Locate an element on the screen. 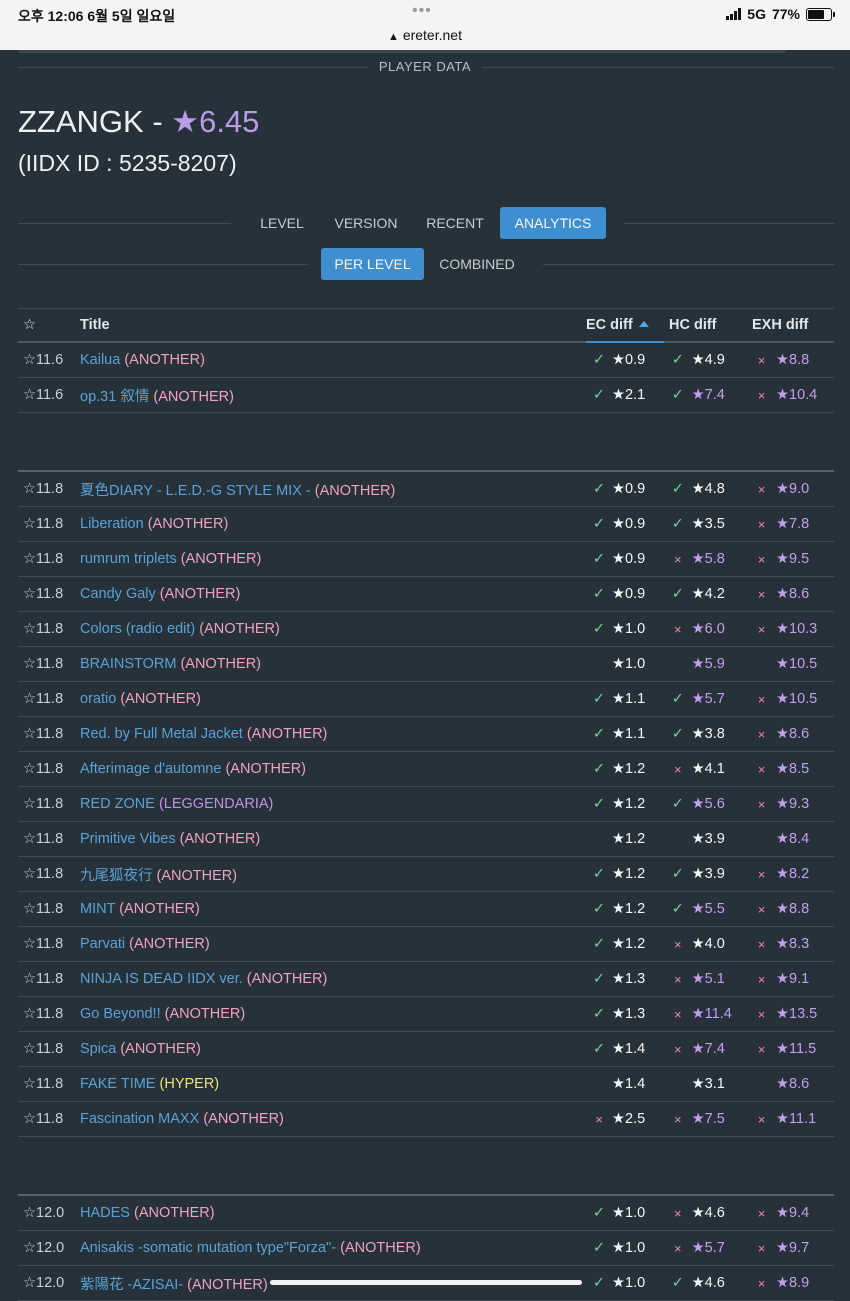  title-cell: HADES (ANOTHER) is located at coordinates (333, 1213).